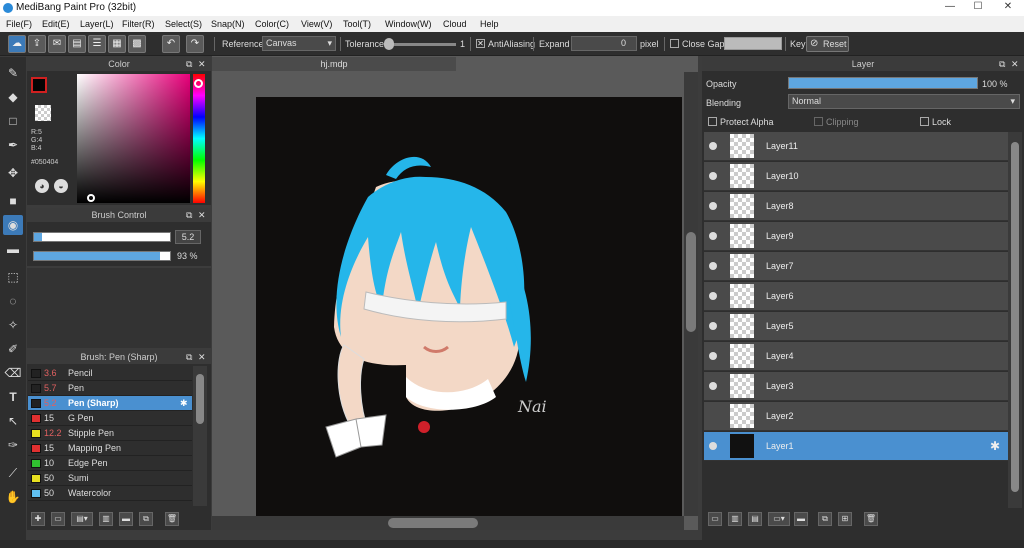  What do you see at coordinates (110, 418) in the screenshot?
I see `brush-list-item: 15 G Pen` at bounding box center [110, 418].